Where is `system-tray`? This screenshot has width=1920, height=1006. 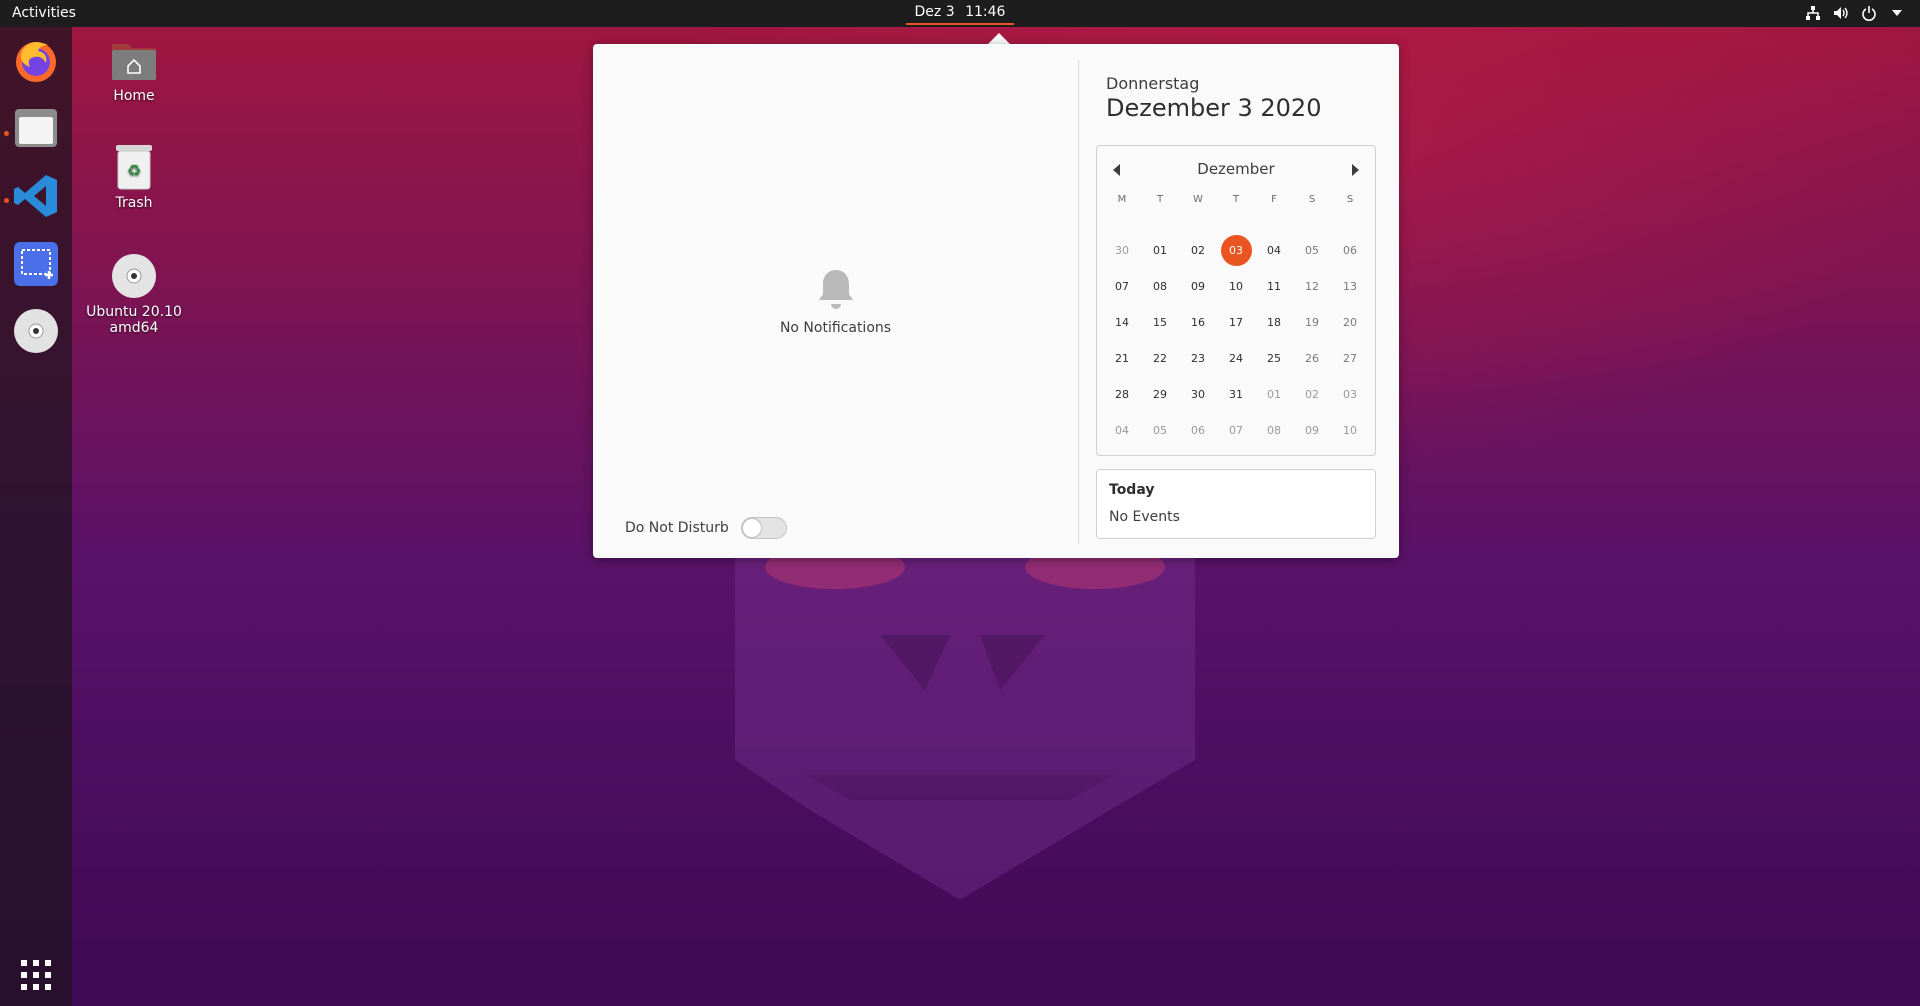
system-tray is located at coordinates (1855, 13).